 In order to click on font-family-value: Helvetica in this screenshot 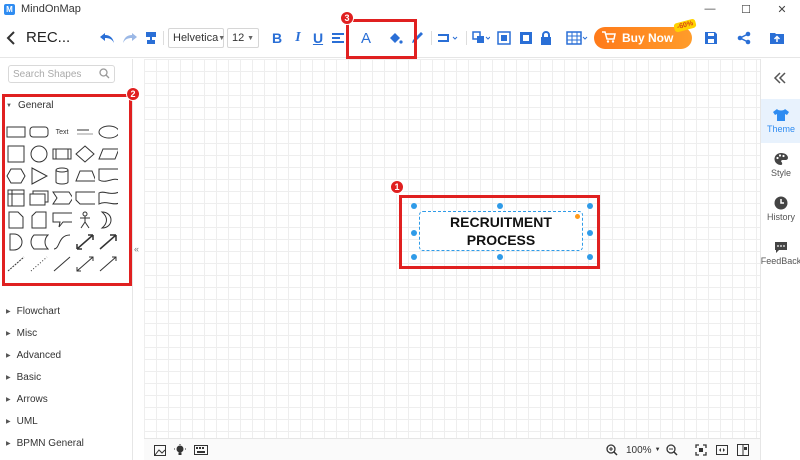, I will do `click(196, 38)`.